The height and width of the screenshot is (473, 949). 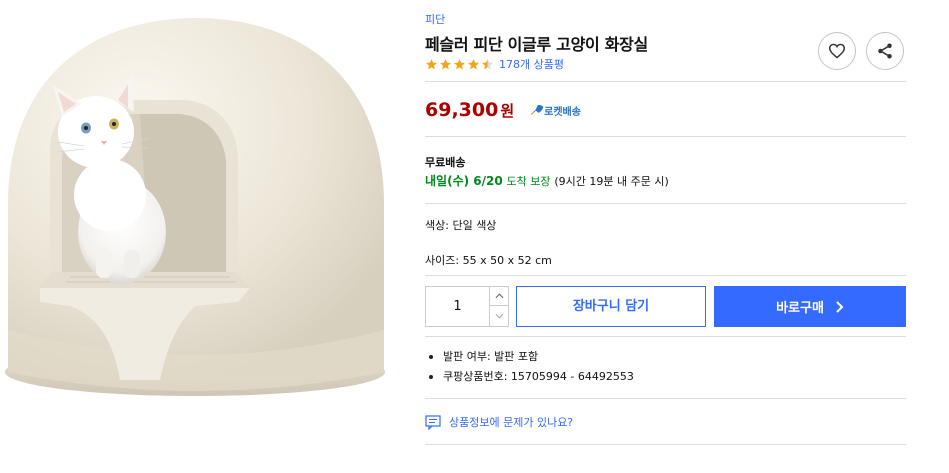 I want to click on buy-now-label: 바로구매, so click(x=800, y=308).